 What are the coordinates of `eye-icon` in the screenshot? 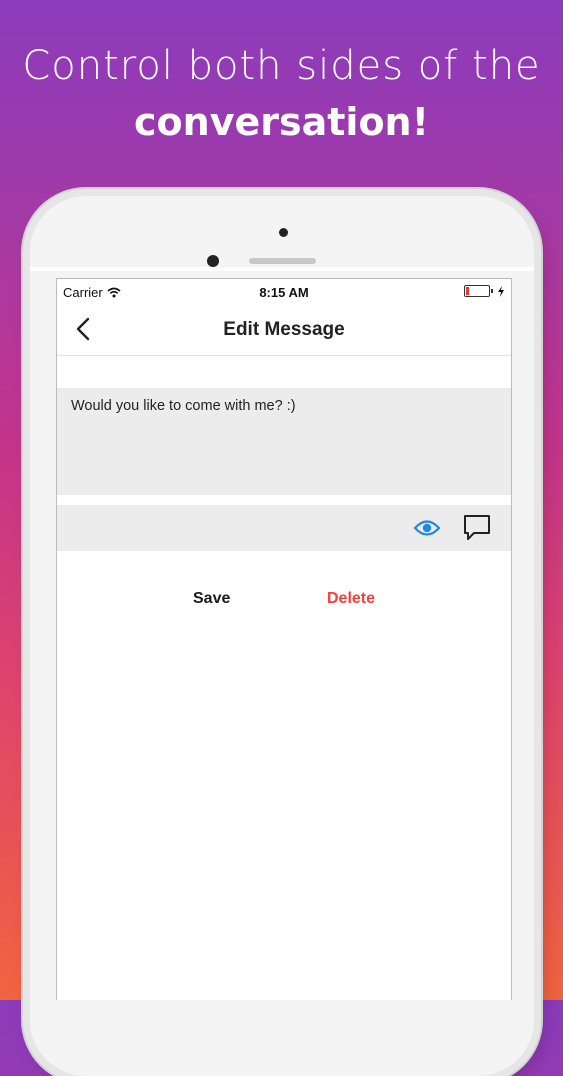 It's located at (427, 528).